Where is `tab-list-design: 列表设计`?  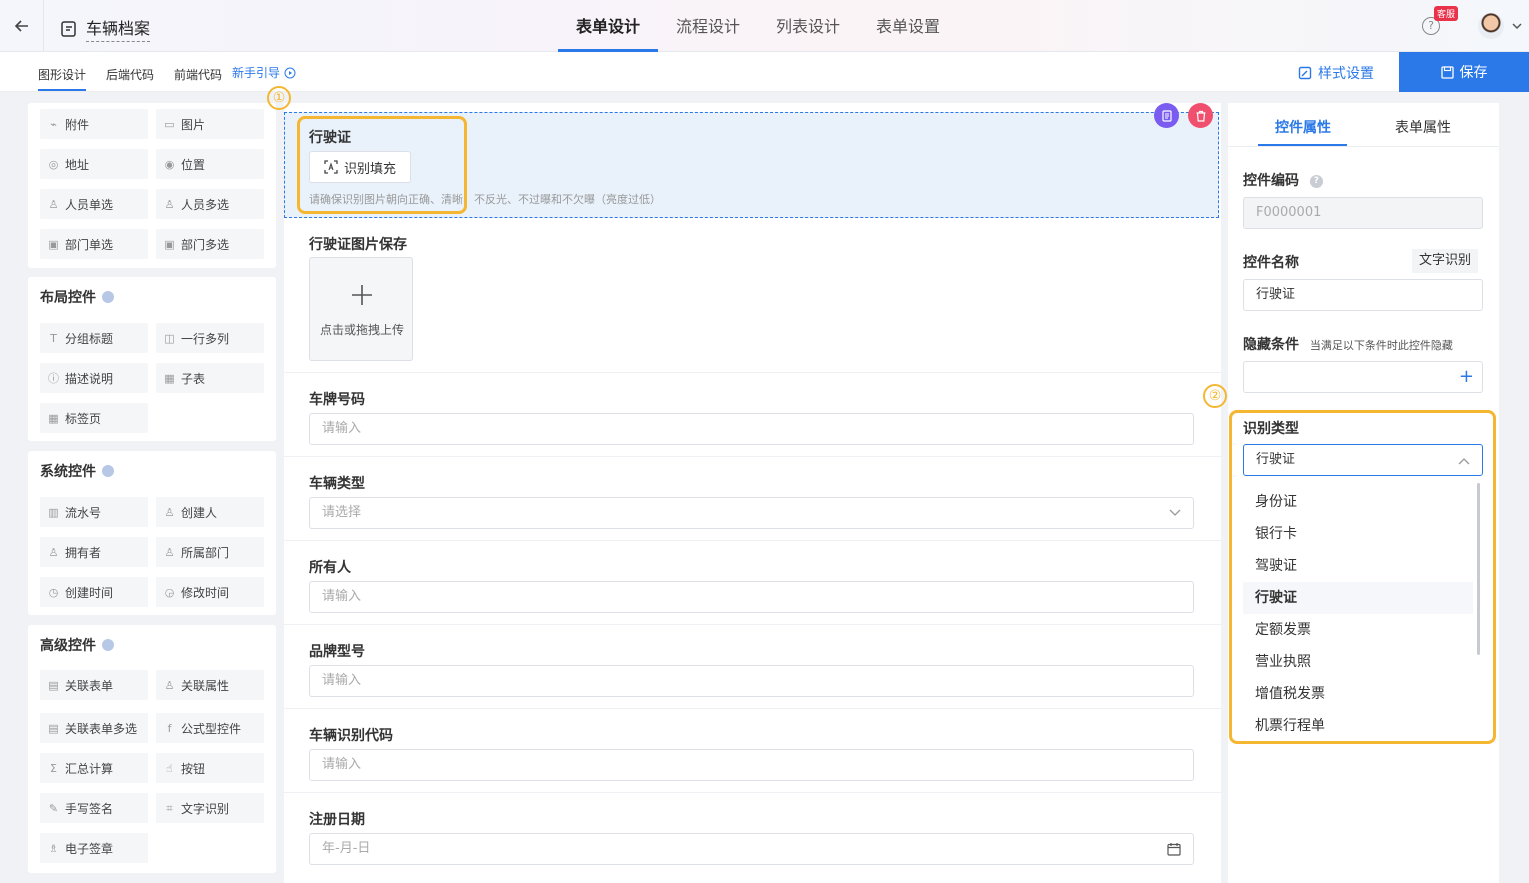 tab-list-design: 列表设计 is located at coordinates (808, 26).